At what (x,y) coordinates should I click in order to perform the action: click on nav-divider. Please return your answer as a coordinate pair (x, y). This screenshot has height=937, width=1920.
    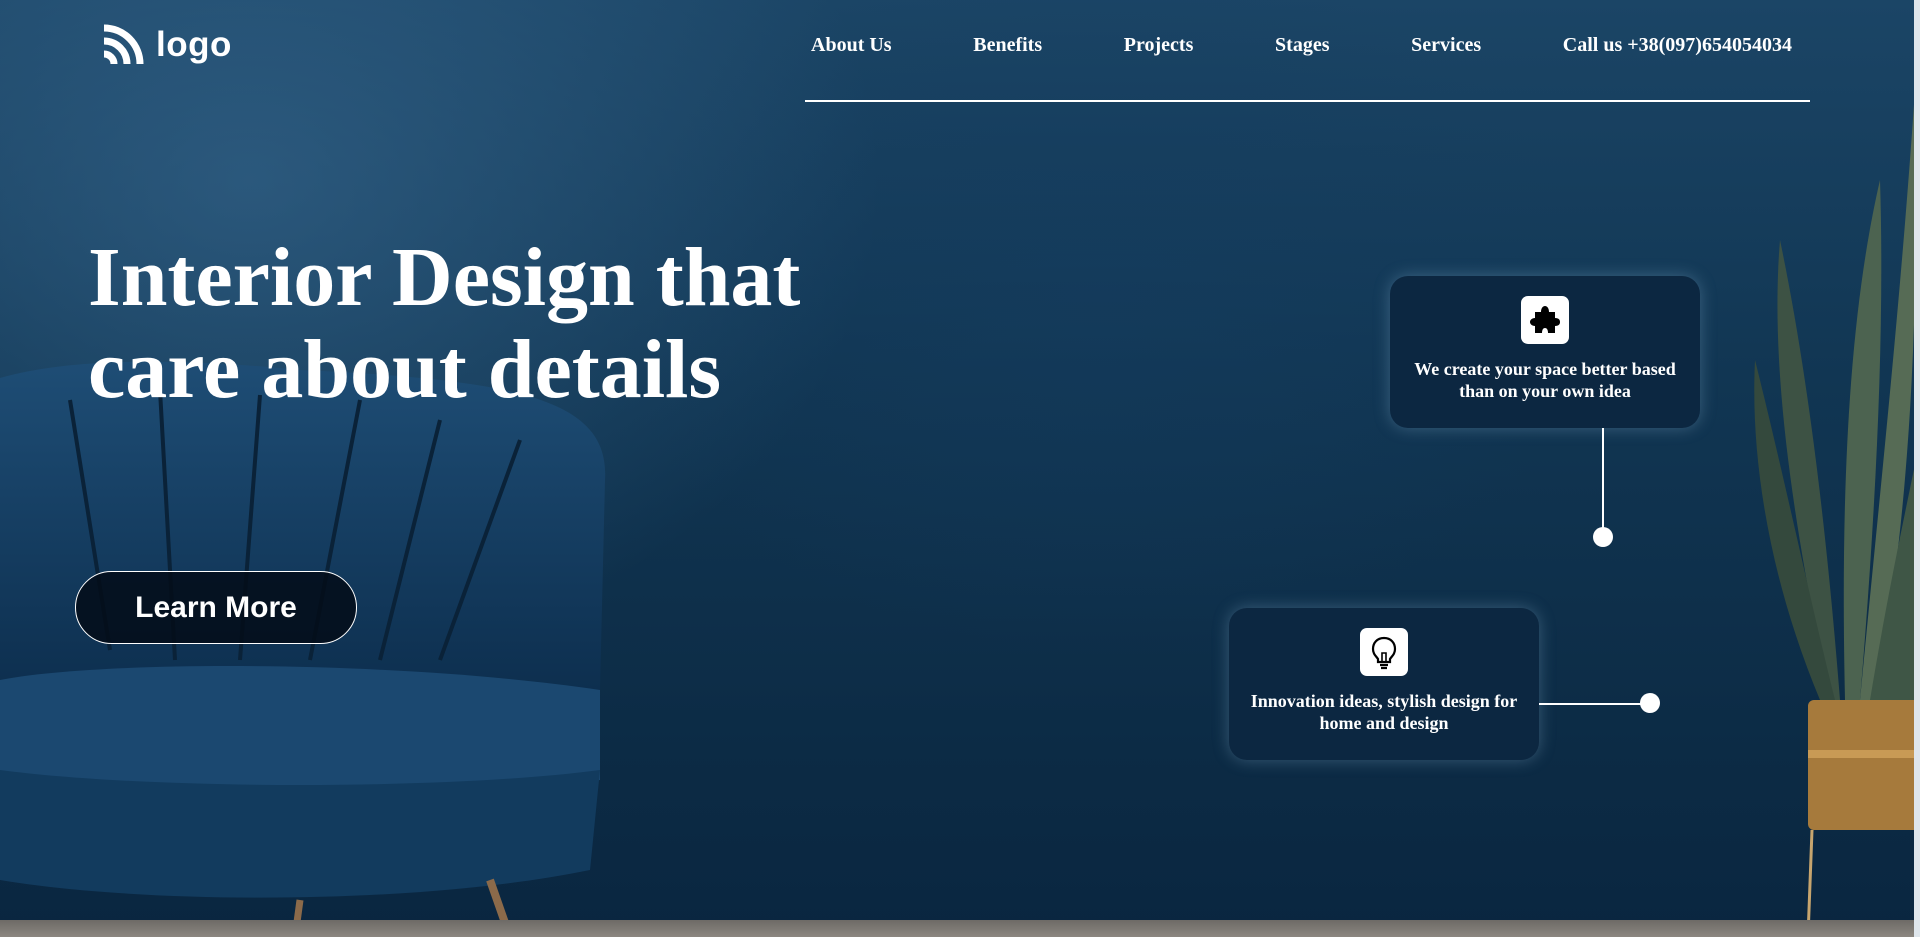
    Looking at the image, I should click on (1307, 101).